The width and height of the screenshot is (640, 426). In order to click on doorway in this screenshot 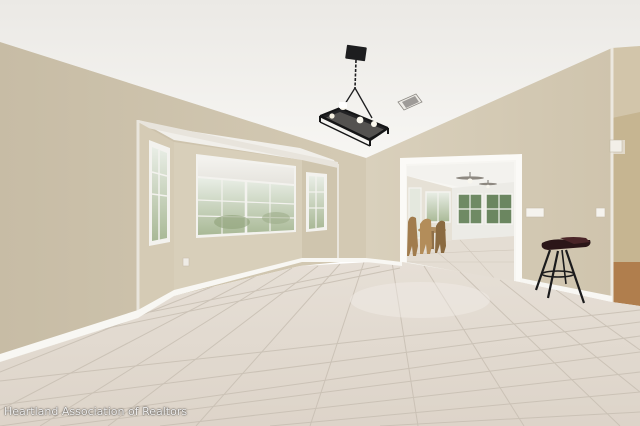, I will do `click(461, 219)`.